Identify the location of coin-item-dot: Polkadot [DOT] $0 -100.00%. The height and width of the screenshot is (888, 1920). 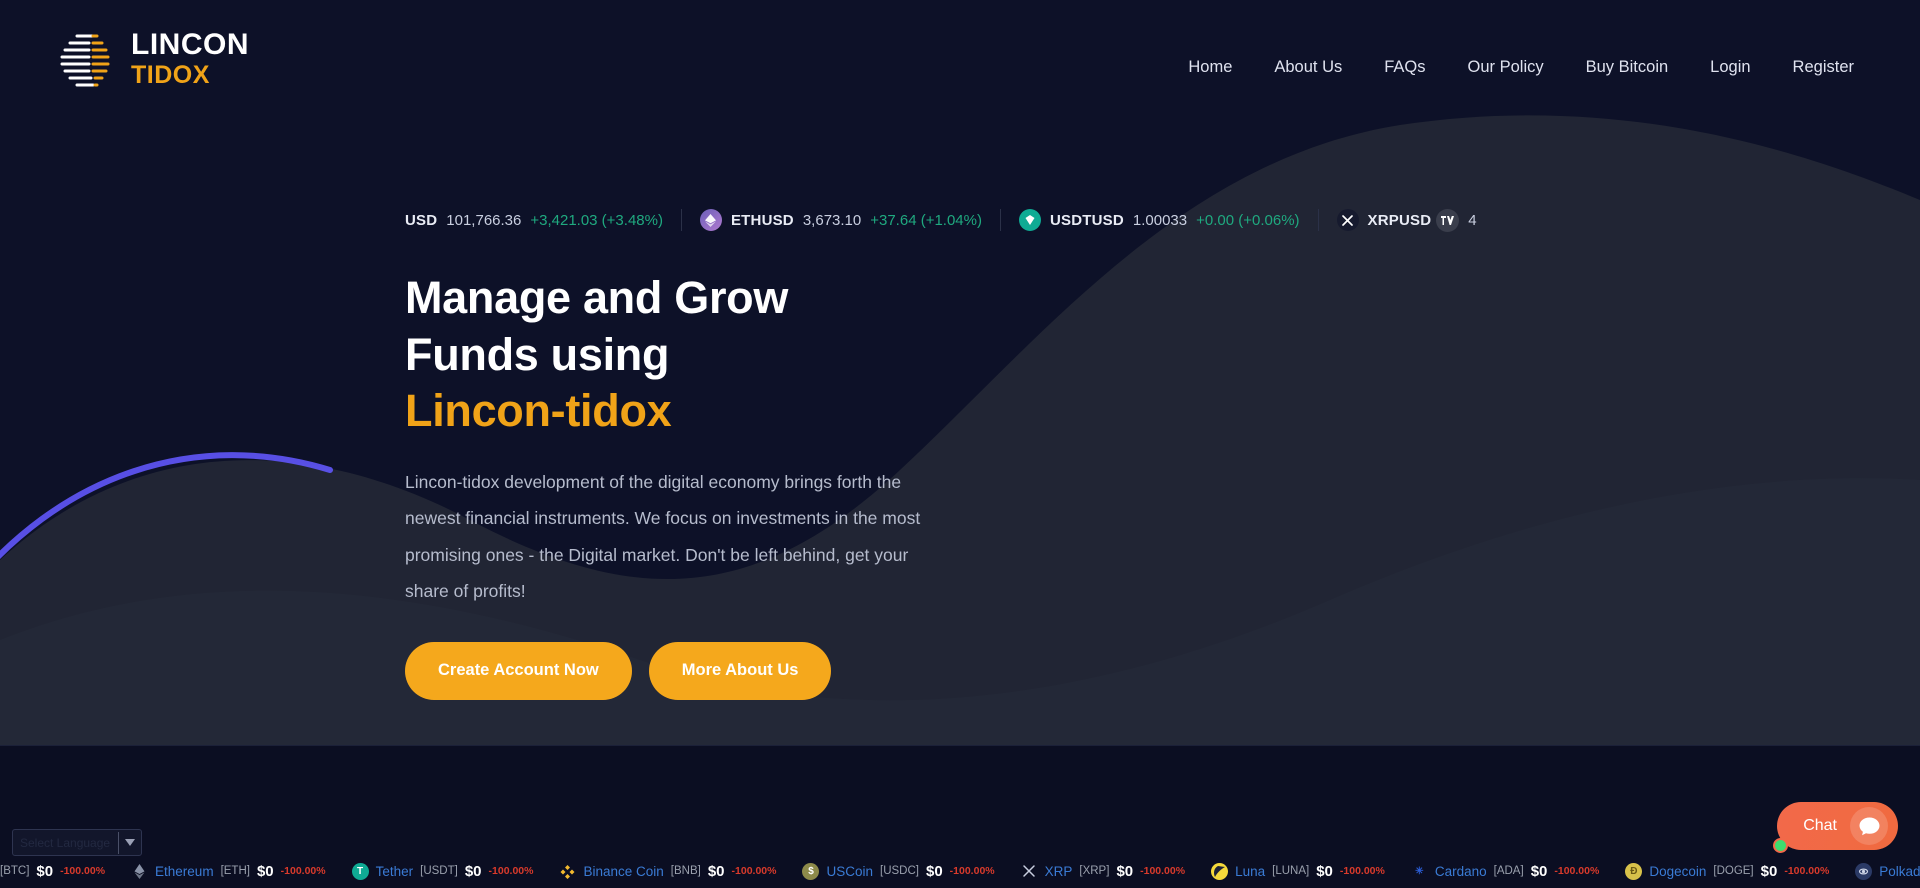
(1887, 871).